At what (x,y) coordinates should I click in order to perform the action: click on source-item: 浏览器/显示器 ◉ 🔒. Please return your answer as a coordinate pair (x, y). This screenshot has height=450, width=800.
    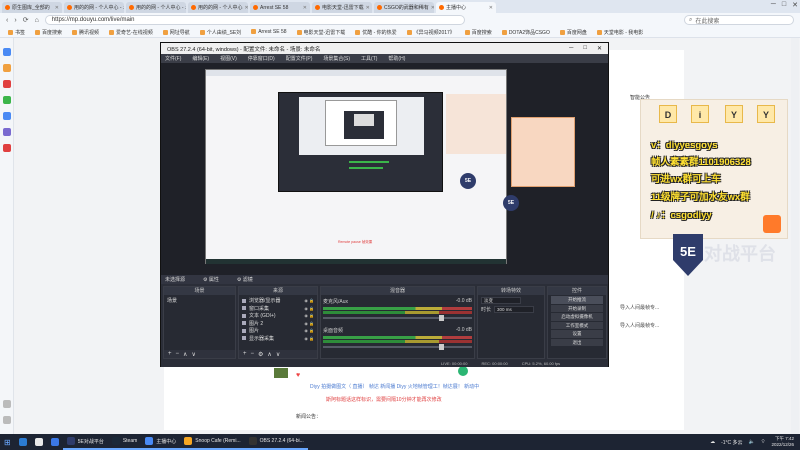
    Looking at the image, I should click on (278, 301).